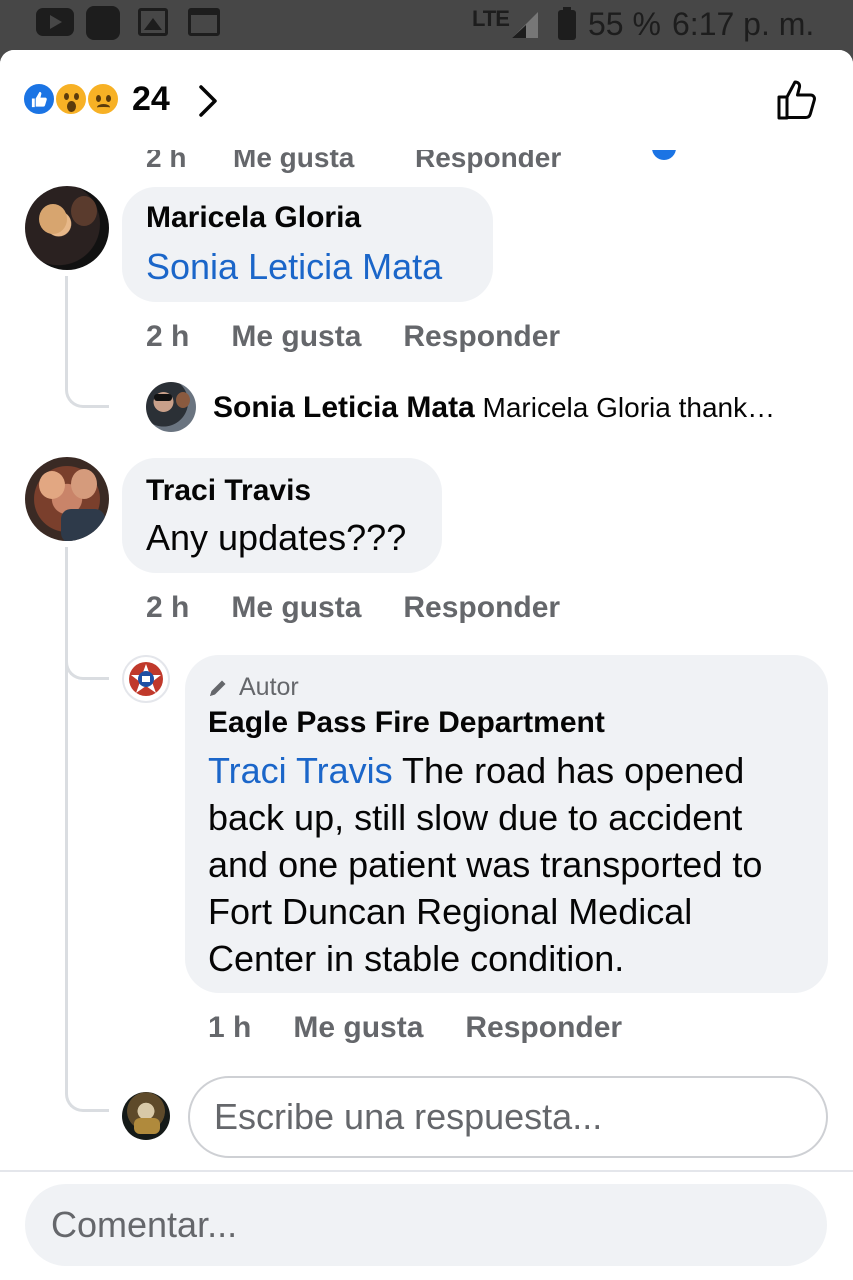  I want to click on fire-department-avatar, so click(146, 679).